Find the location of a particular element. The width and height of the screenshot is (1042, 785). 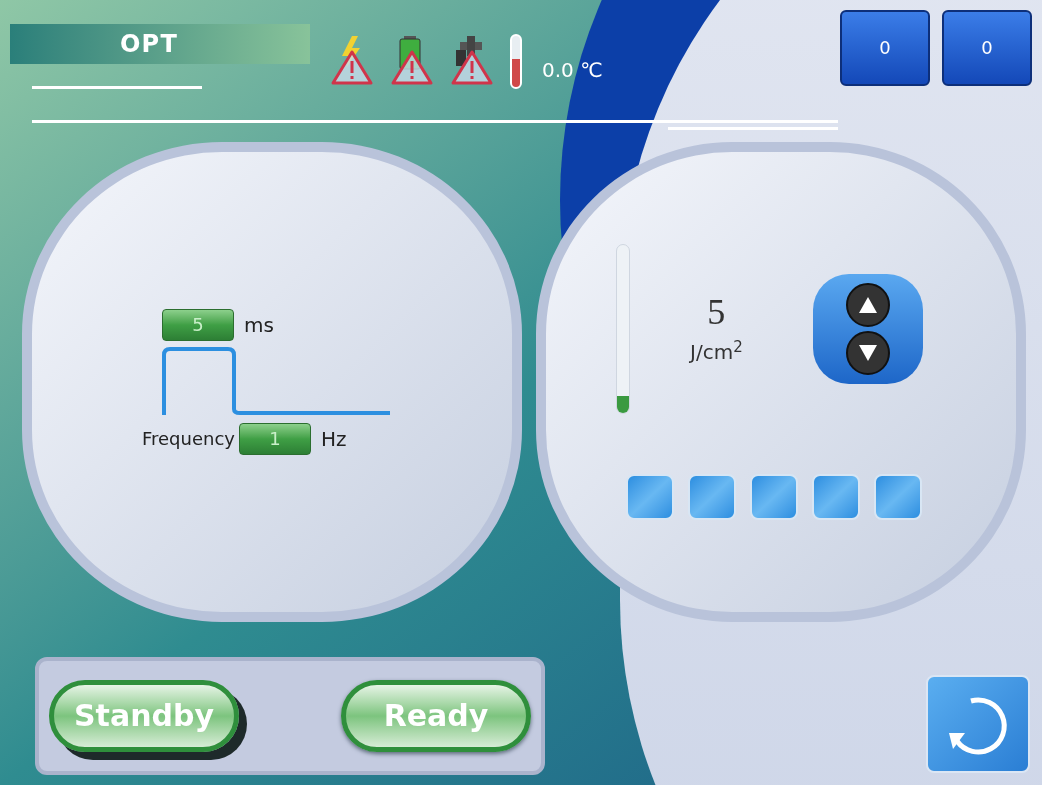

down-triangle-icon is located at coordinates (867, 353).